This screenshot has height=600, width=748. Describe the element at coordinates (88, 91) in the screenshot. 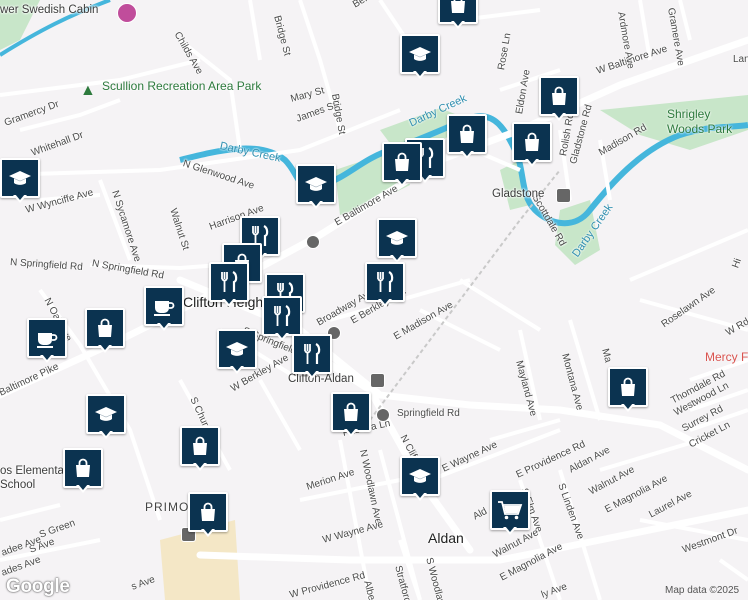

I see `park-icon: ▲` at that location.